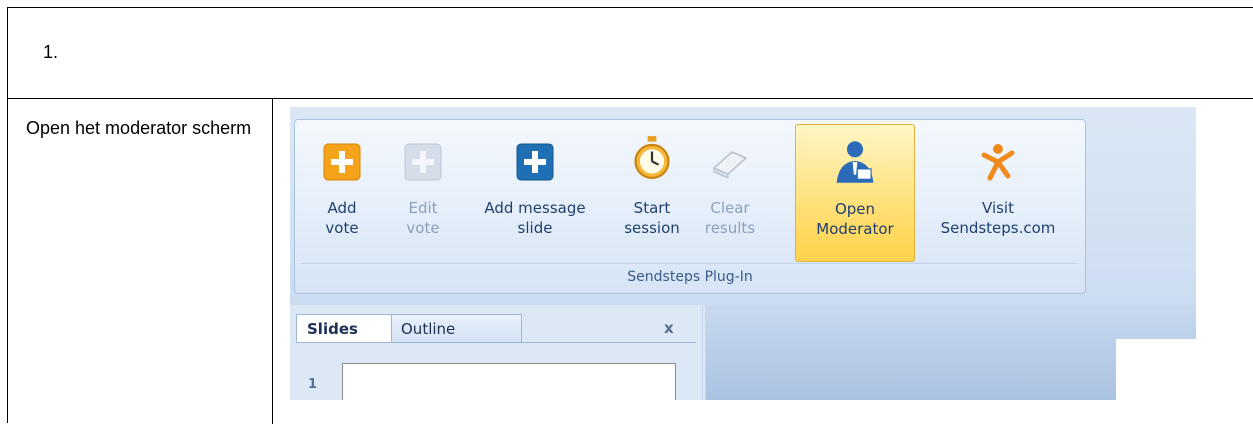 The height and width of the screenshot is (424, 1253). What do you see at coordinates (342, 162) in the screenshot?
I see `add-plus-icon` at bounding box center [342, 162].